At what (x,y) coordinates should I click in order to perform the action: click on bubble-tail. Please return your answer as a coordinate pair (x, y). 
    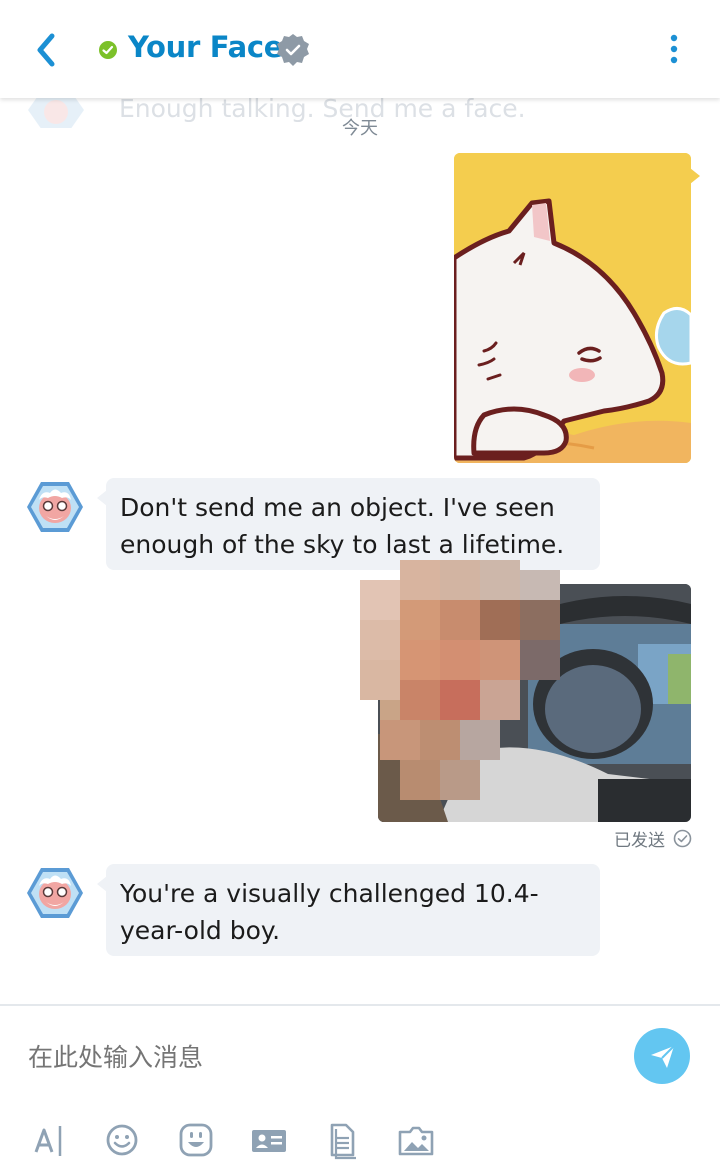
    Looking at the image, I should click on (695, 176).